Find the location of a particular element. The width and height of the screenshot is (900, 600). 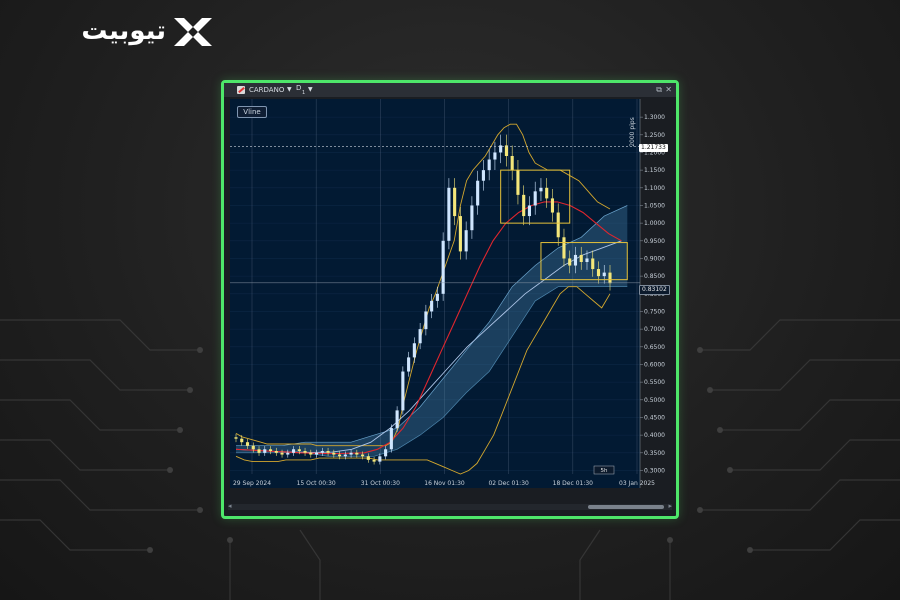

y-tick-label: 0.4500 is located at coordinates (654, 417).